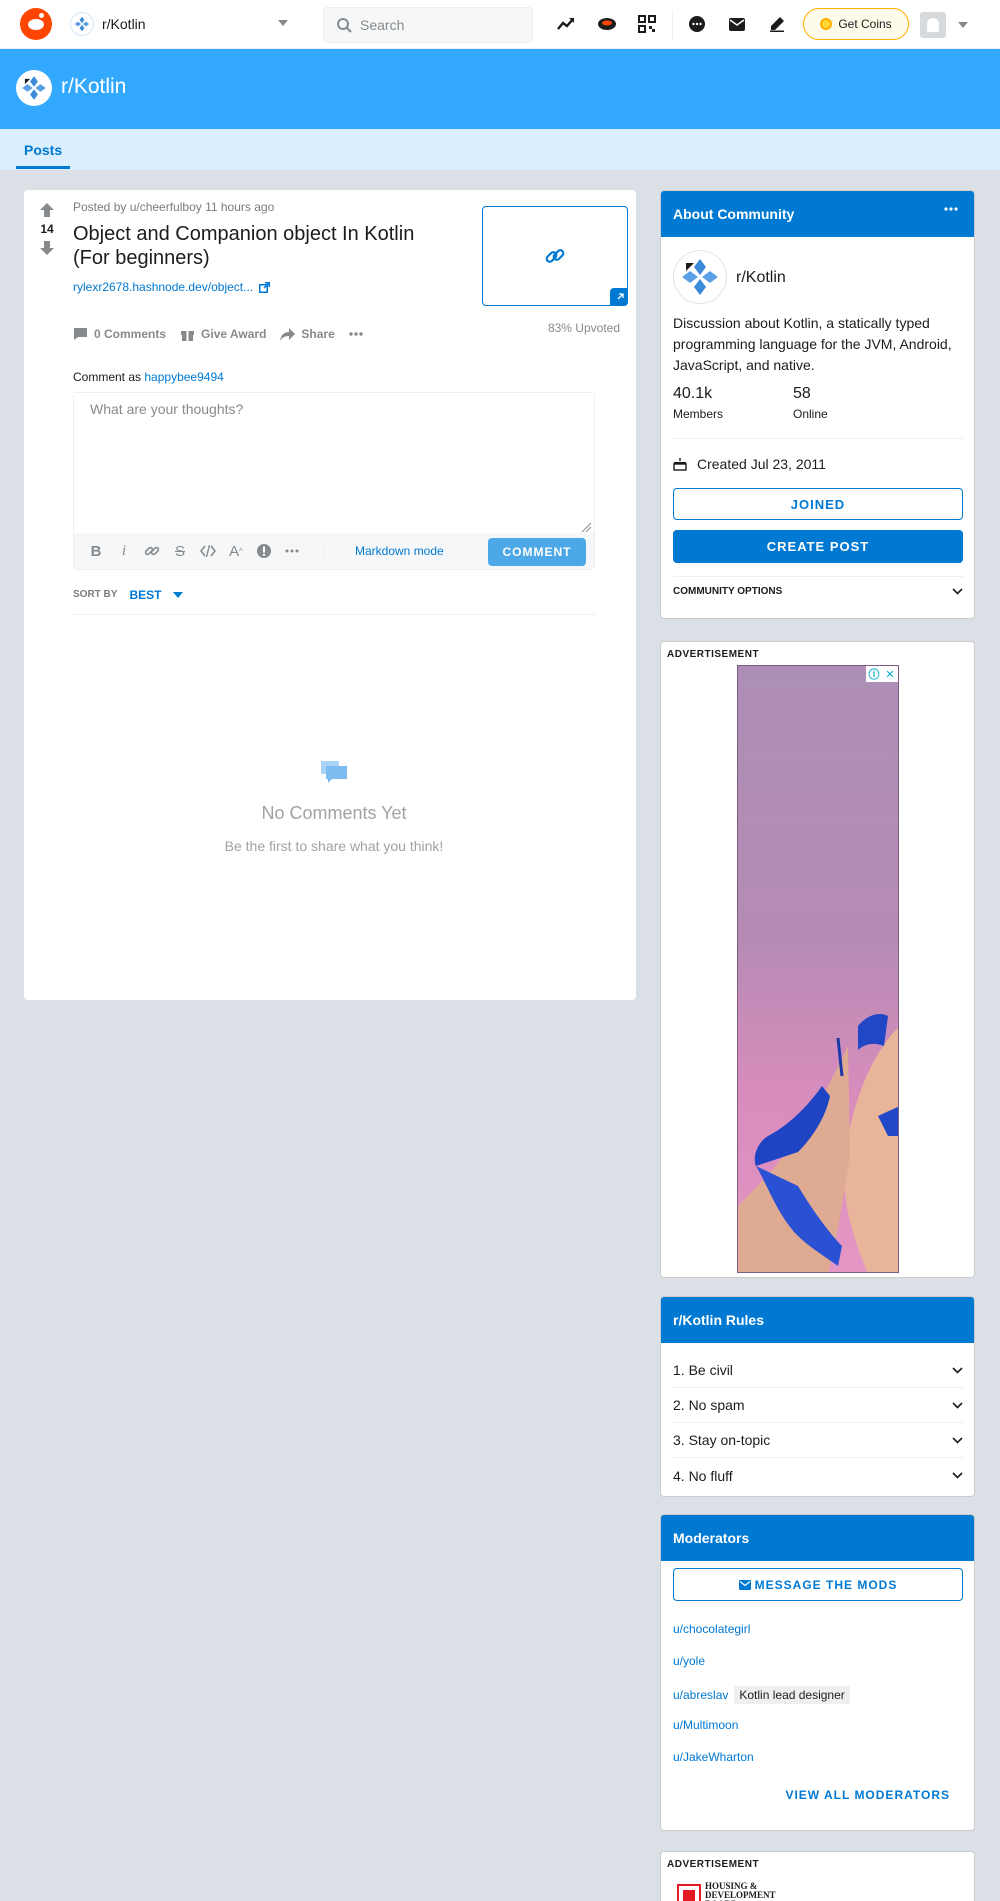 Image resolution: width=1000 pixels, height=1901 pixels. What do you see at coordinates (334, 463) in the screenshot?
I see `comment-textarea` at bounding box center [334, 463].